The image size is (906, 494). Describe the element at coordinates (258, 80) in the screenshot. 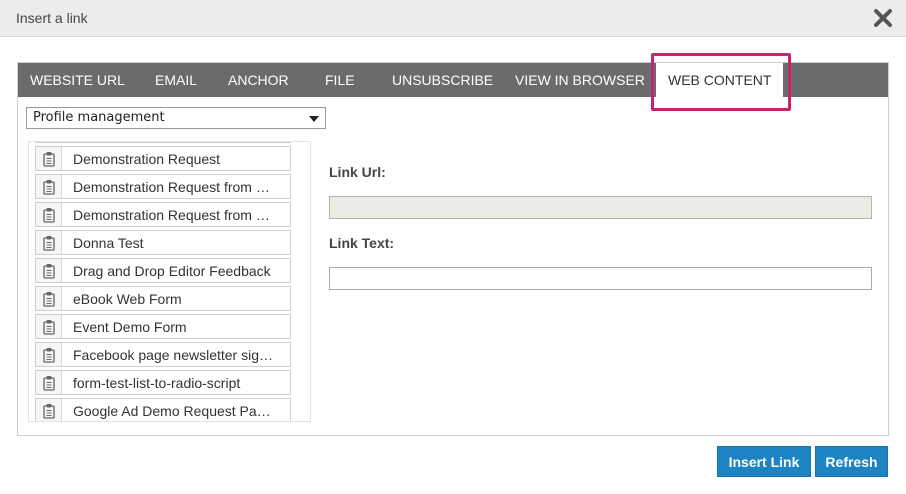

I see `tab-anchor: ANCHOR` at that location.